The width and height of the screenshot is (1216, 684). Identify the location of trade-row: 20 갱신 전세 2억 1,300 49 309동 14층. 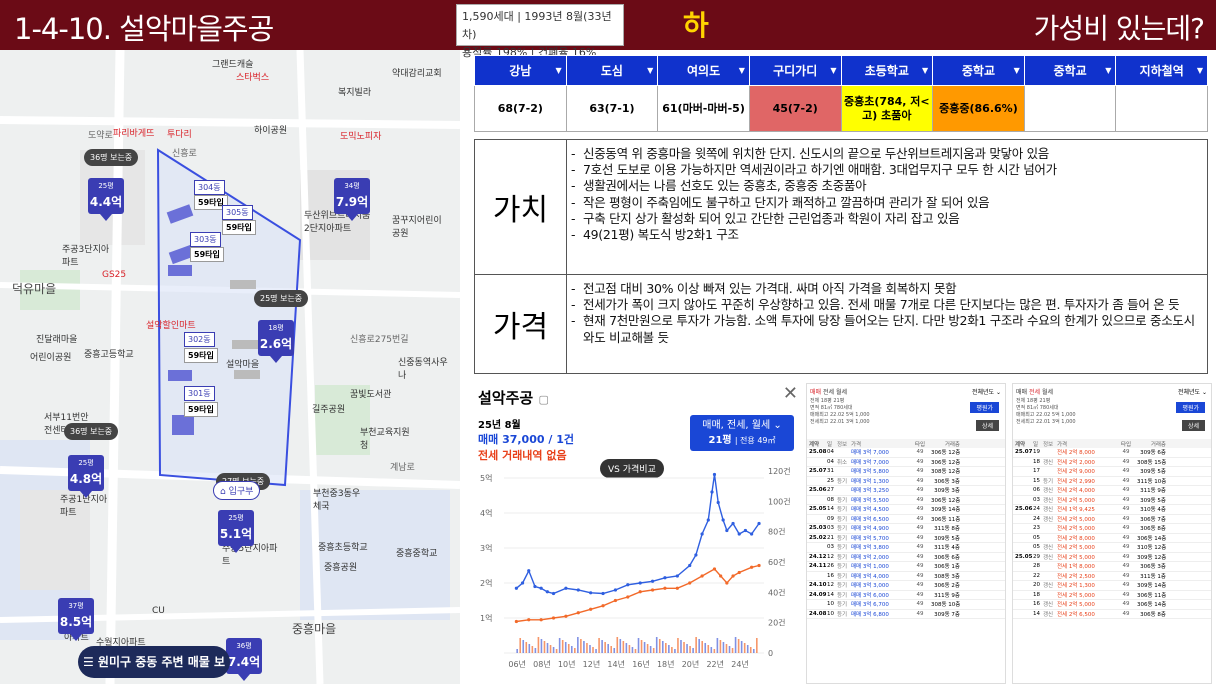
(1112, 586).